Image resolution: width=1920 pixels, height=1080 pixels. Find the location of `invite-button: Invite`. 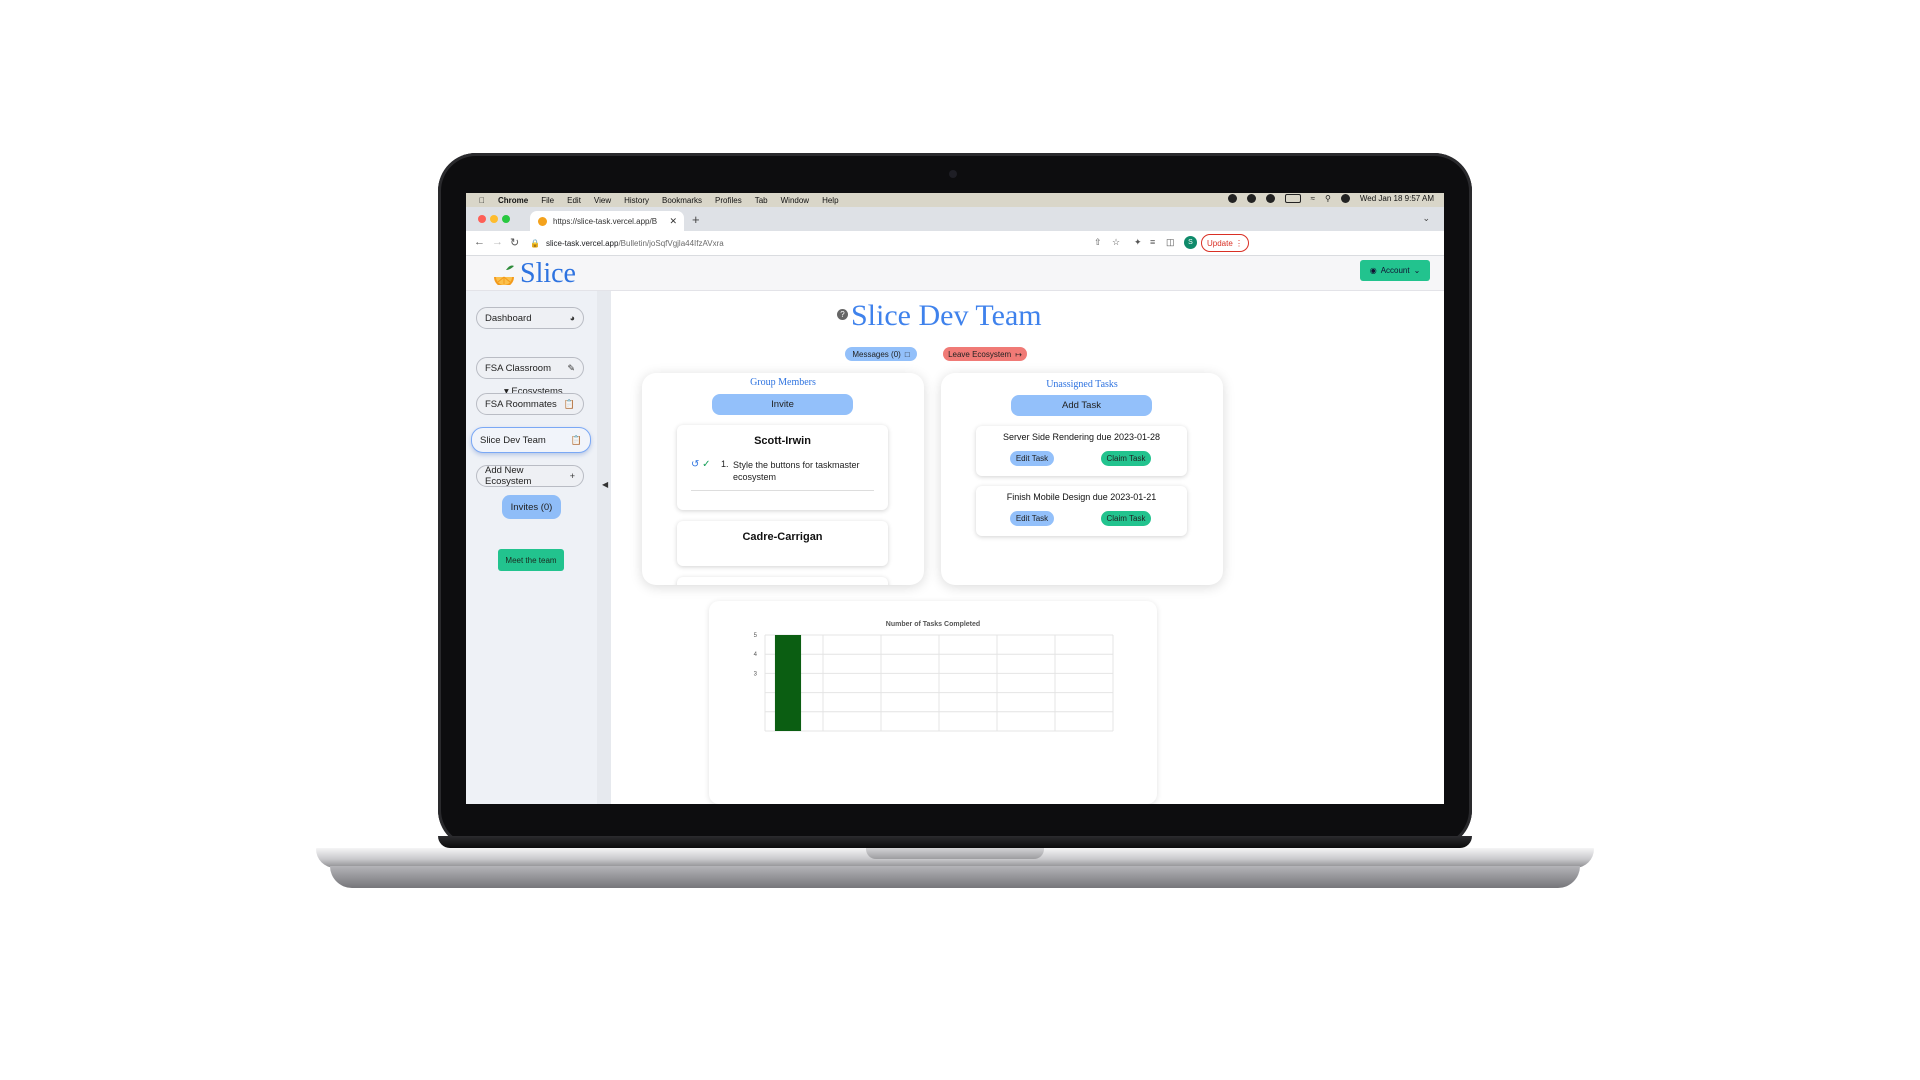

invite-button: Invite is located at coordinates (782, 404).